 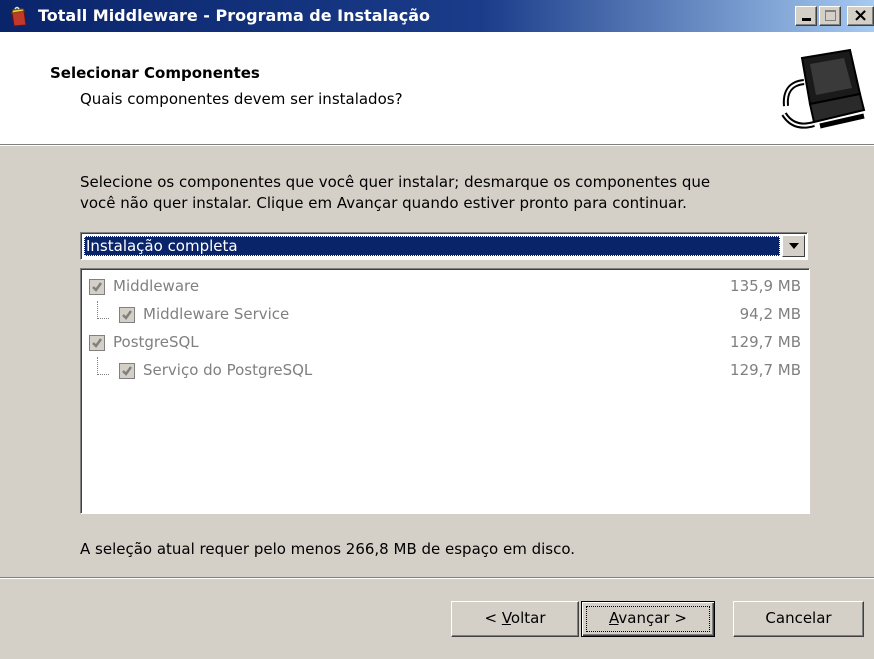 What do you see at coordinates (155, 73) in the screenshot?
I see `page-title: Selecionar Componentes` at bounding box center [155, 73].